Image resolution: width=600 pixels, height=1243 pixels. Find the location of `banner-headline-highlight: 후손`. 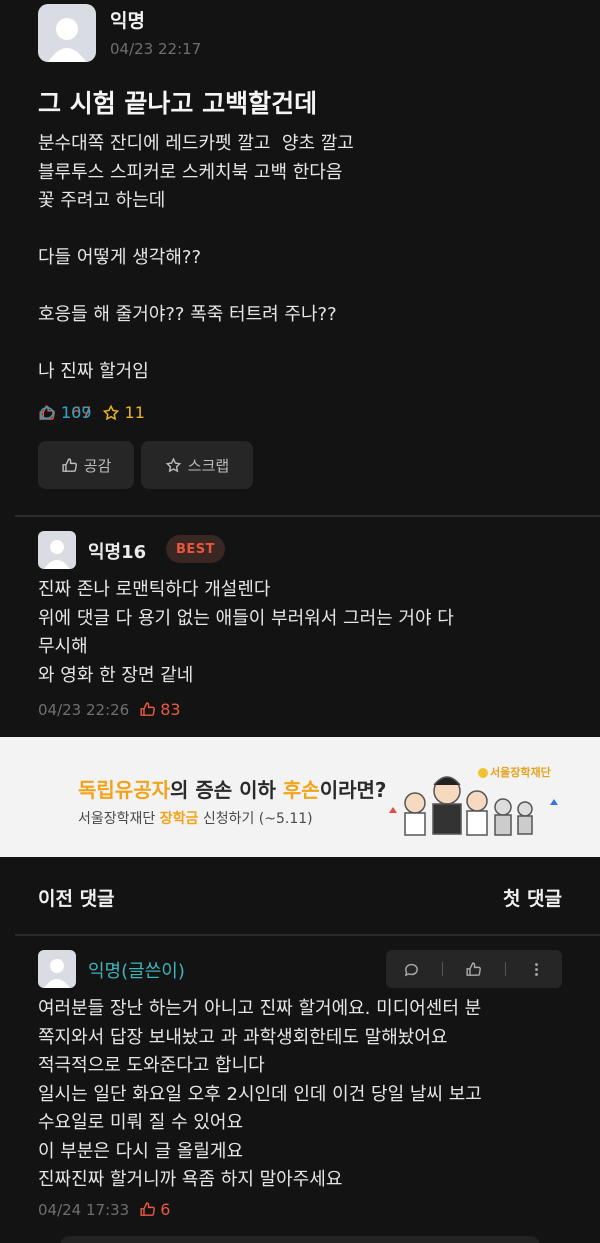

banner-headline-highlight: 후손 is located at coordinates (301, 790).